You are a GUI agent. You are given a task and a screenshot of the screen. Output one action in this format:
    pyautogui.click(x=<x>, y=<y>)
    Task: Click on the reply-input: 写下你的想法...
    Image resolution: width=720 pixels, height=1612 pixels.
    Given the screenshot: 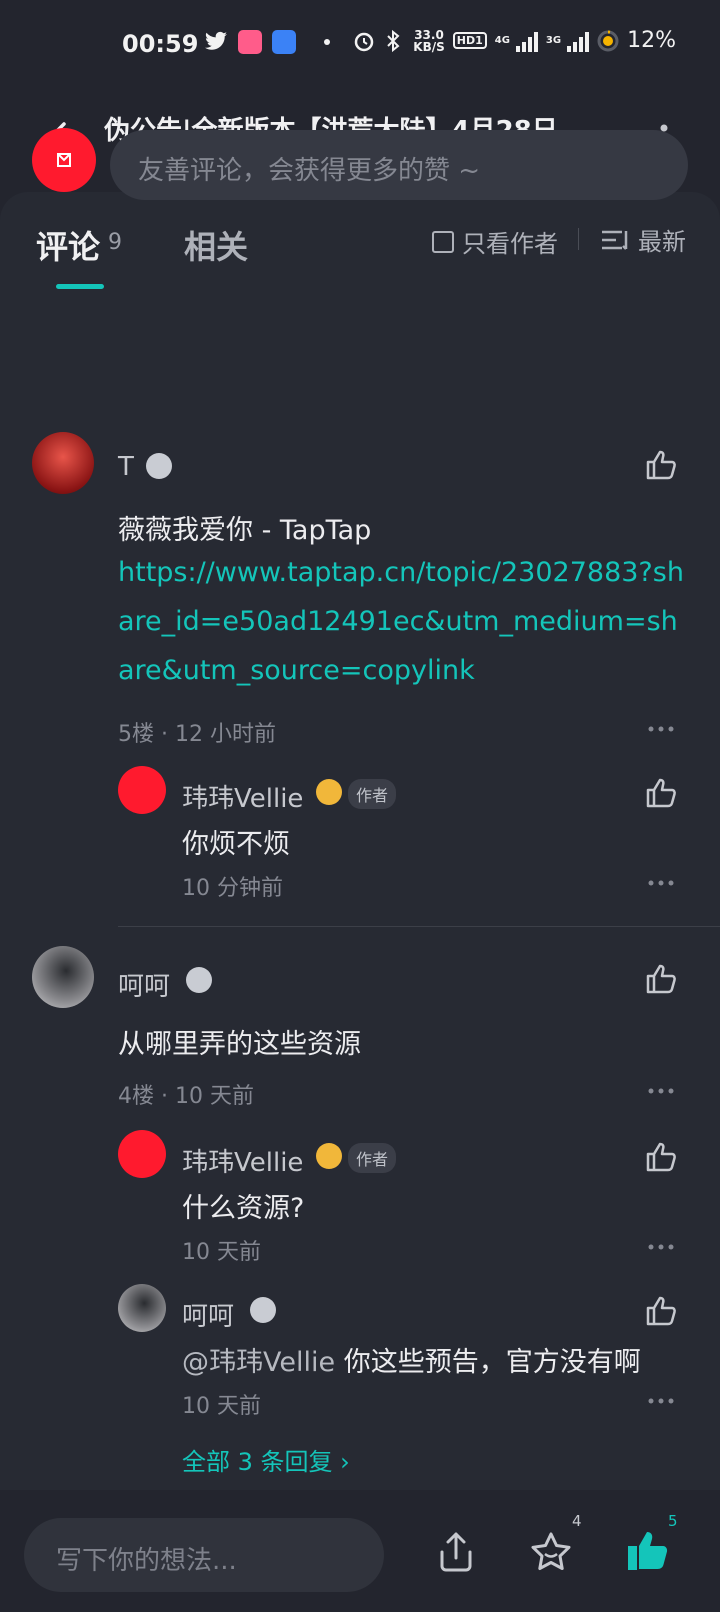 What is the action you would take?
    pyautogui.click(x=204, y=1555)
    